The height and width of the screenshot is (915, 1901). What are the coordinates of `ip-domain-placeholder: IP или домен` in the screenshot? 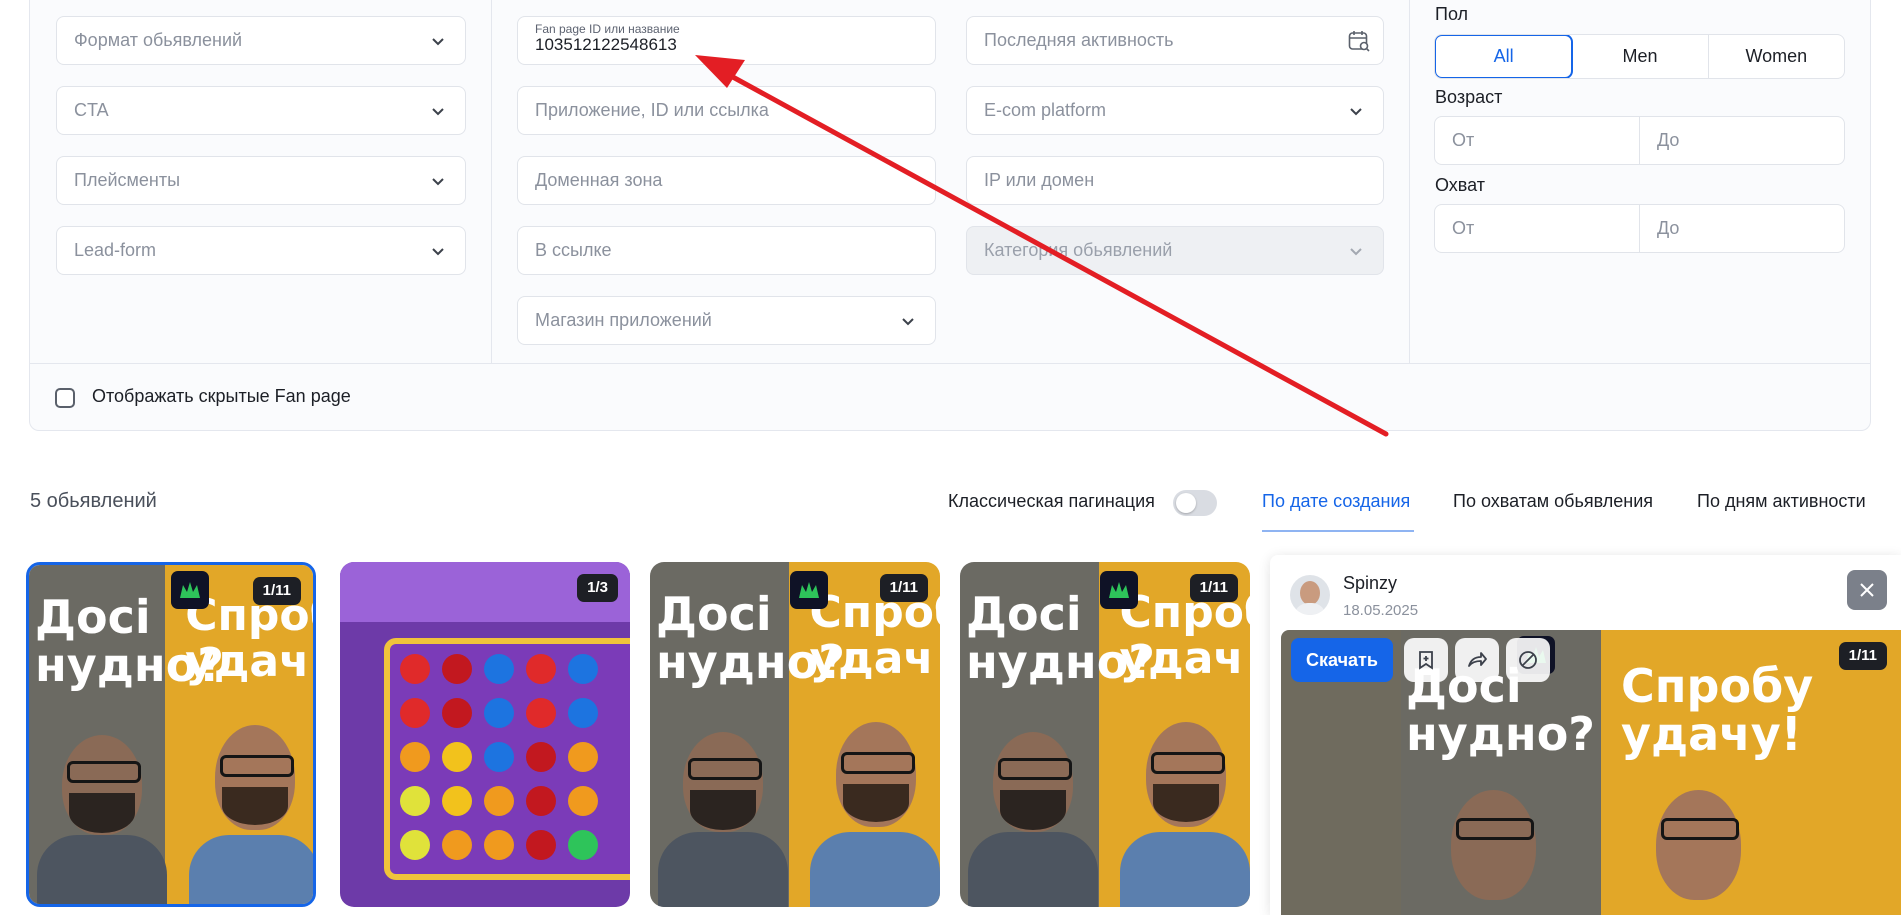 It's located at (1039, 180).